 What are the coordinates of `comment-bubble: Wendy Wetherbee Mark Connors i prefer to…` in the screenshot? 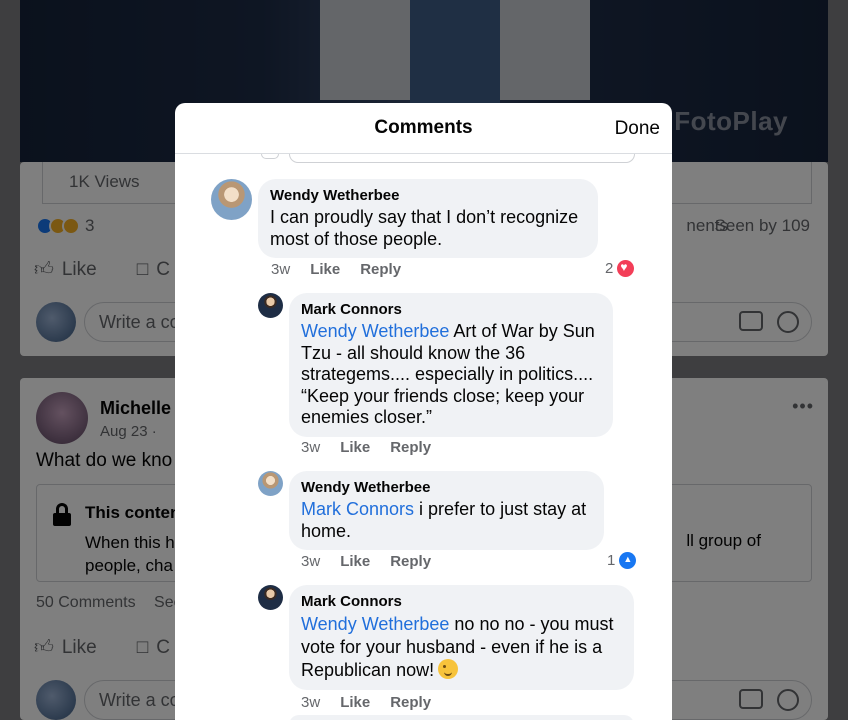 It's located at (446, 510).